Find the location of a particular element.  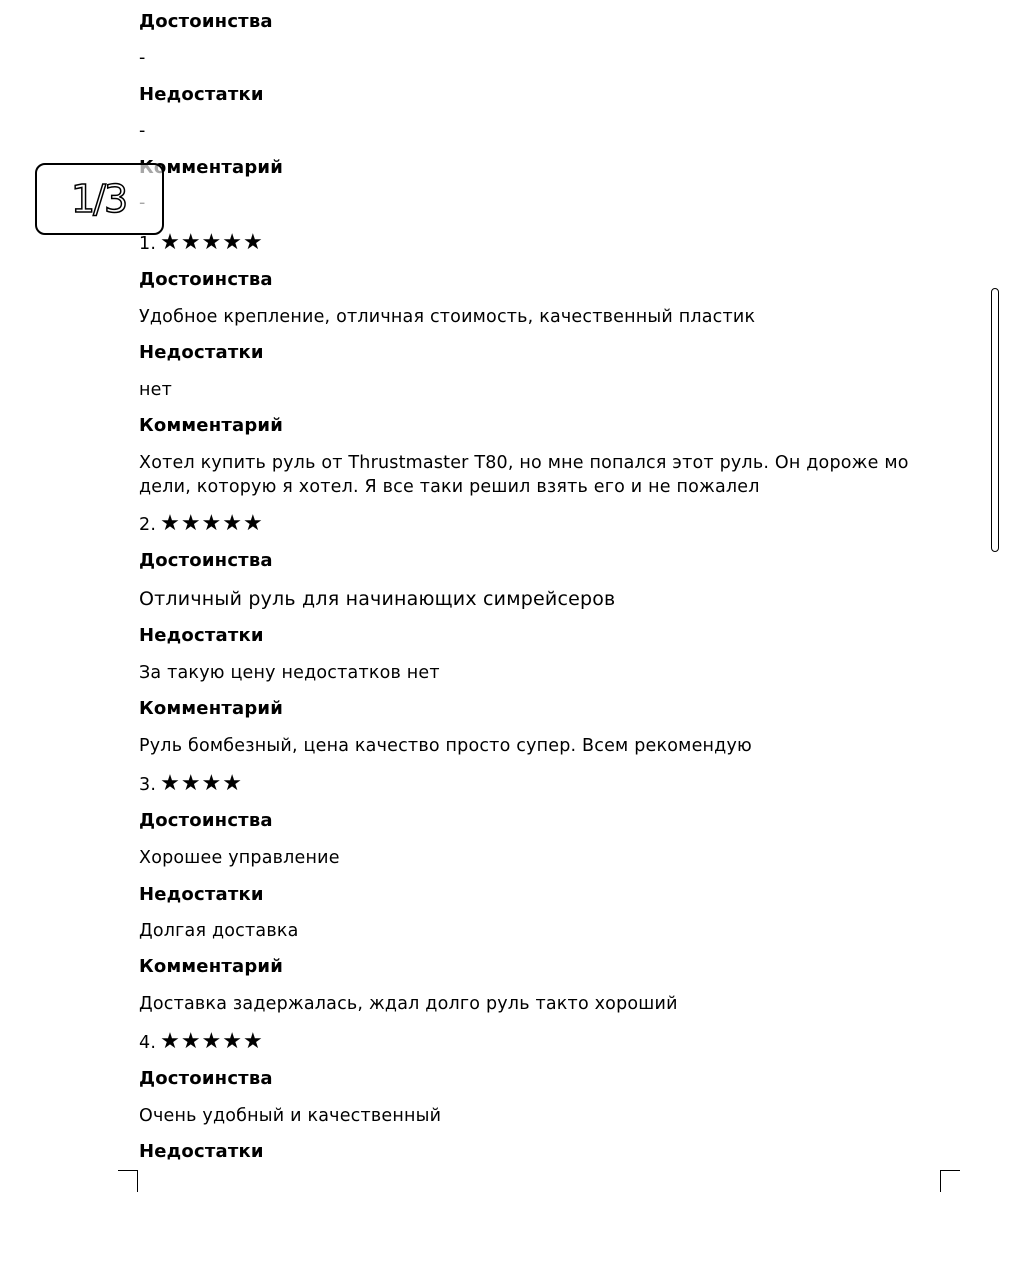

page-corner-right-icon is located at coordinates (950, 1181).